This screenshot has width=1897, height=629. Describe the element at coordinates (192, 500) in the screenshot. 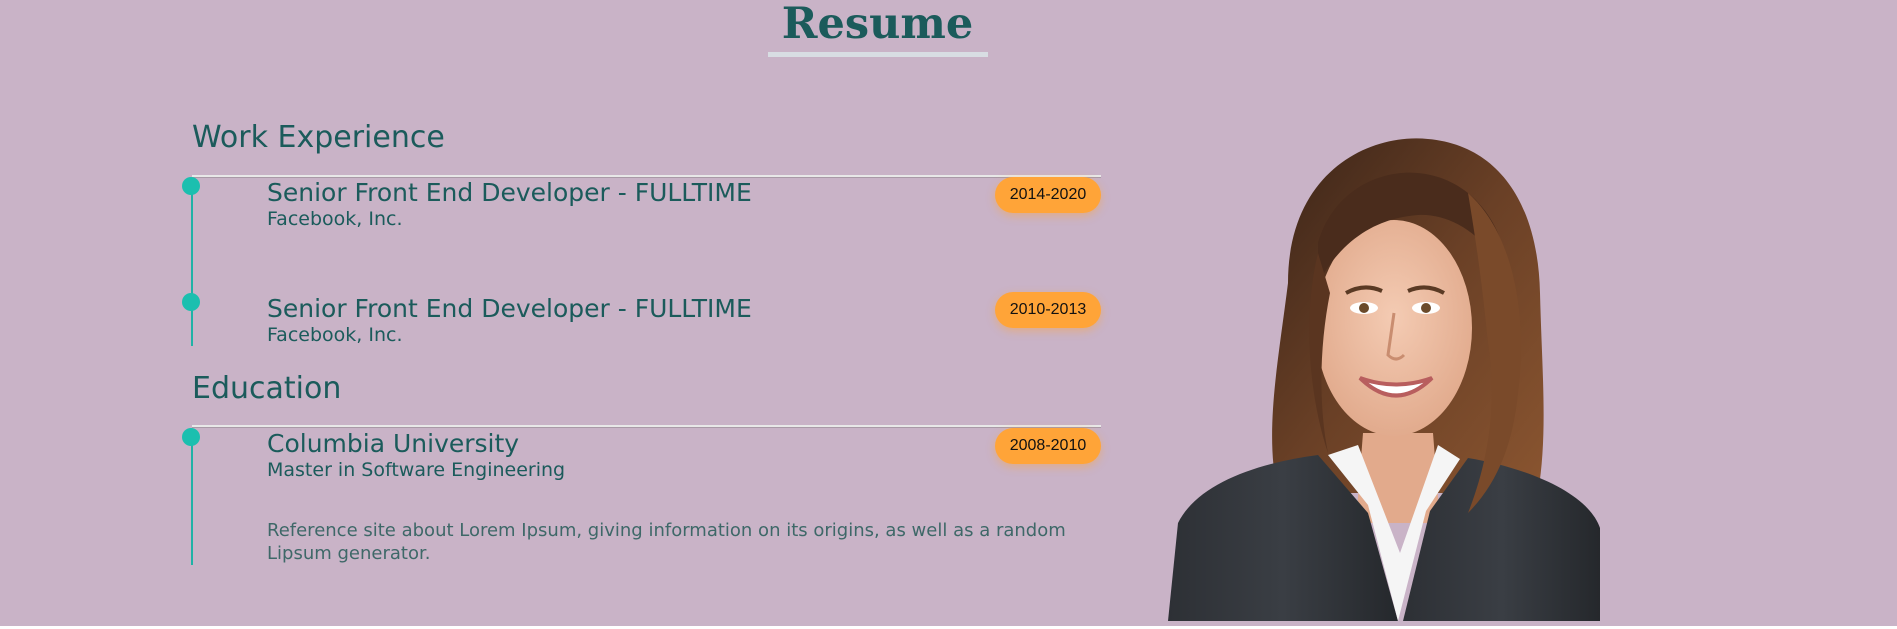

I see `education-timeline-line` at that location.